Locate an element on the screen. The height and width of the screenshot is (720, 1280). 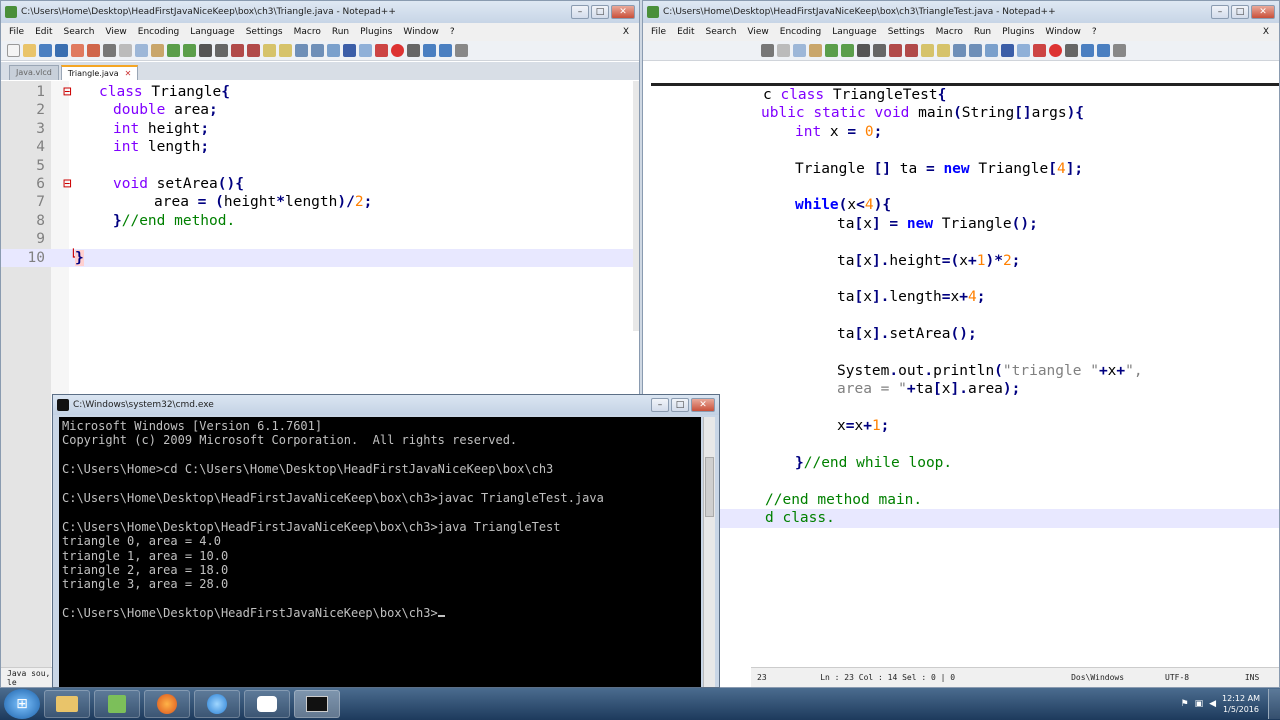
wrap-icon is located at coordinates (301, 50).